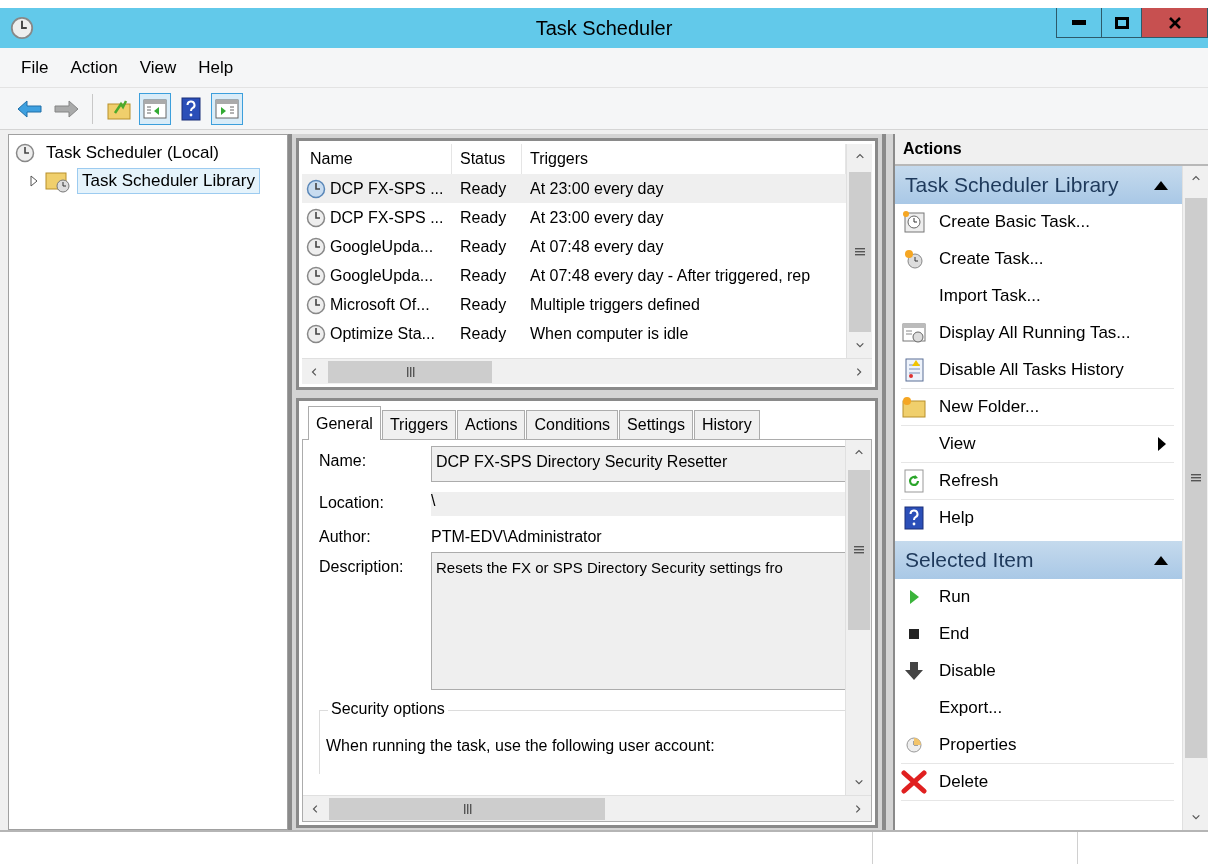 This screenshot has height=864, width=1208. I want to click on field-label: Description:, so click(362, 566).